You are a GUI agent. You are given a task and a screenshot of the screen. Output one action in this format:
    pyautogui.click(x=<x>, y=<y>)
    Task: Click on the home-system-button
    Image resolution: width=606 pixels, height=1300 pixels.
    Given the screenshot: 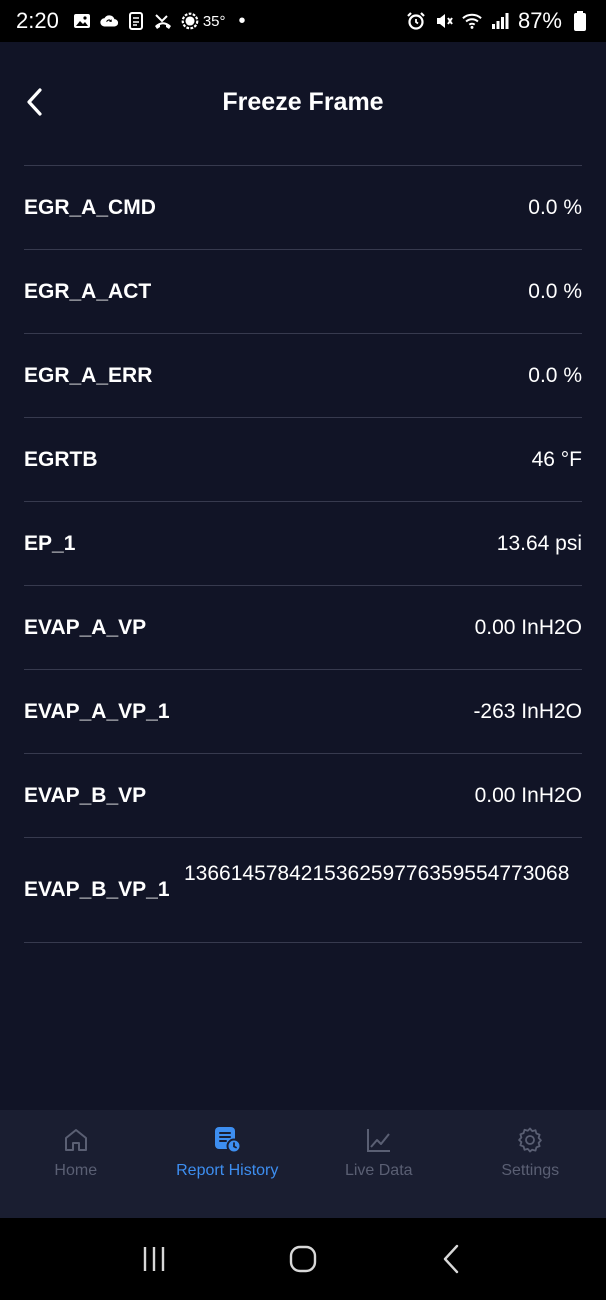 What is the action you would take?
    pyautogui.click(x=303, y=1259)
    